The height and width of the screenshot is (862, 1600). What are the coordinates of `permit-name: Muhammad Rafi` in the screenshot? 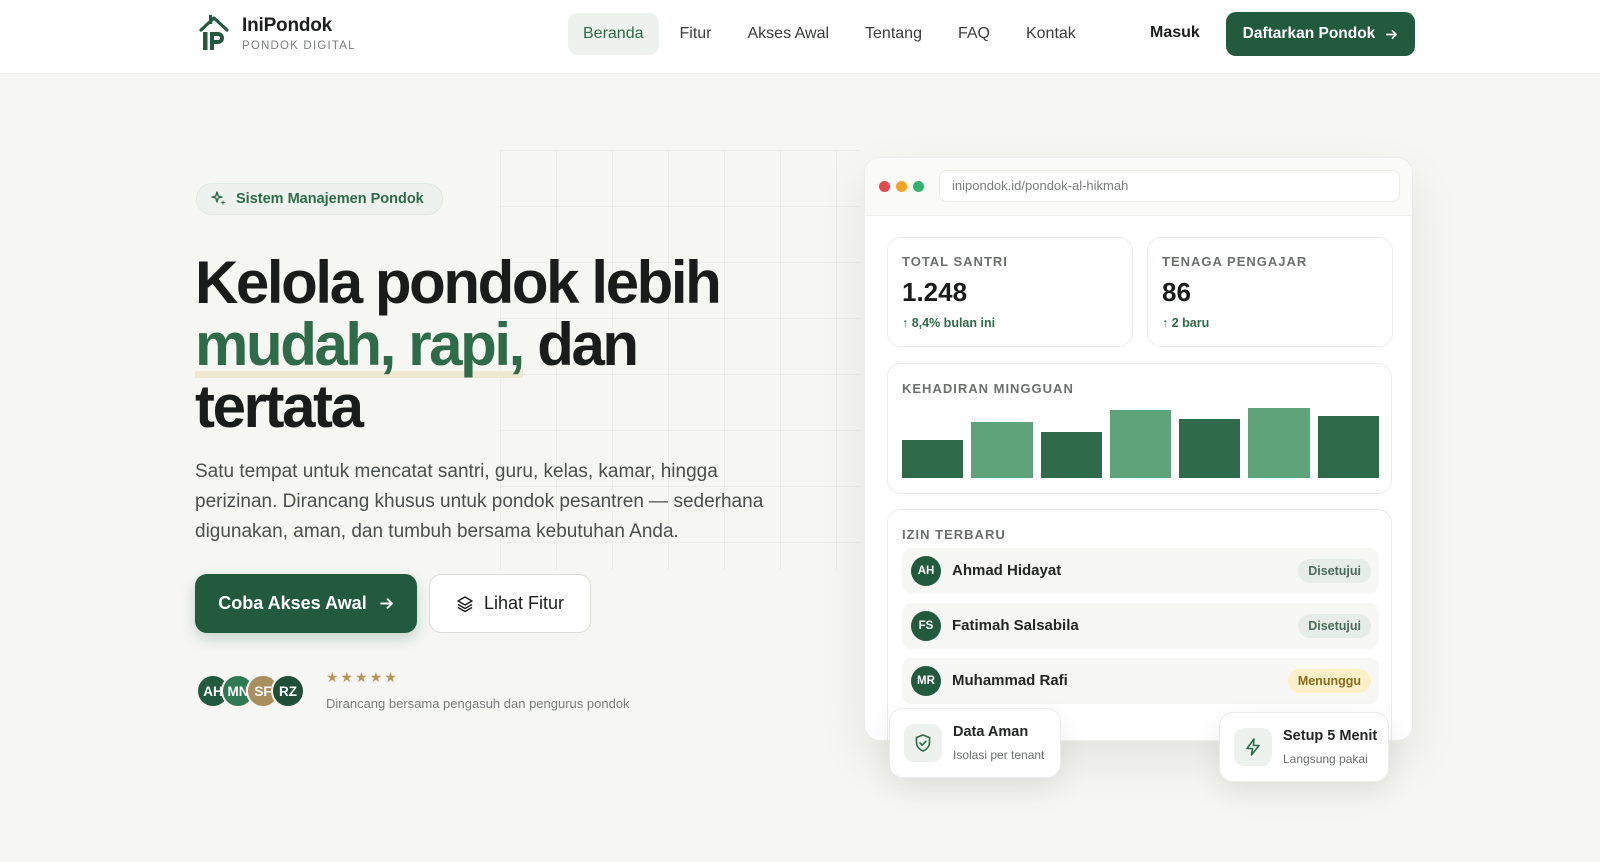 It's located at (1010, 680).